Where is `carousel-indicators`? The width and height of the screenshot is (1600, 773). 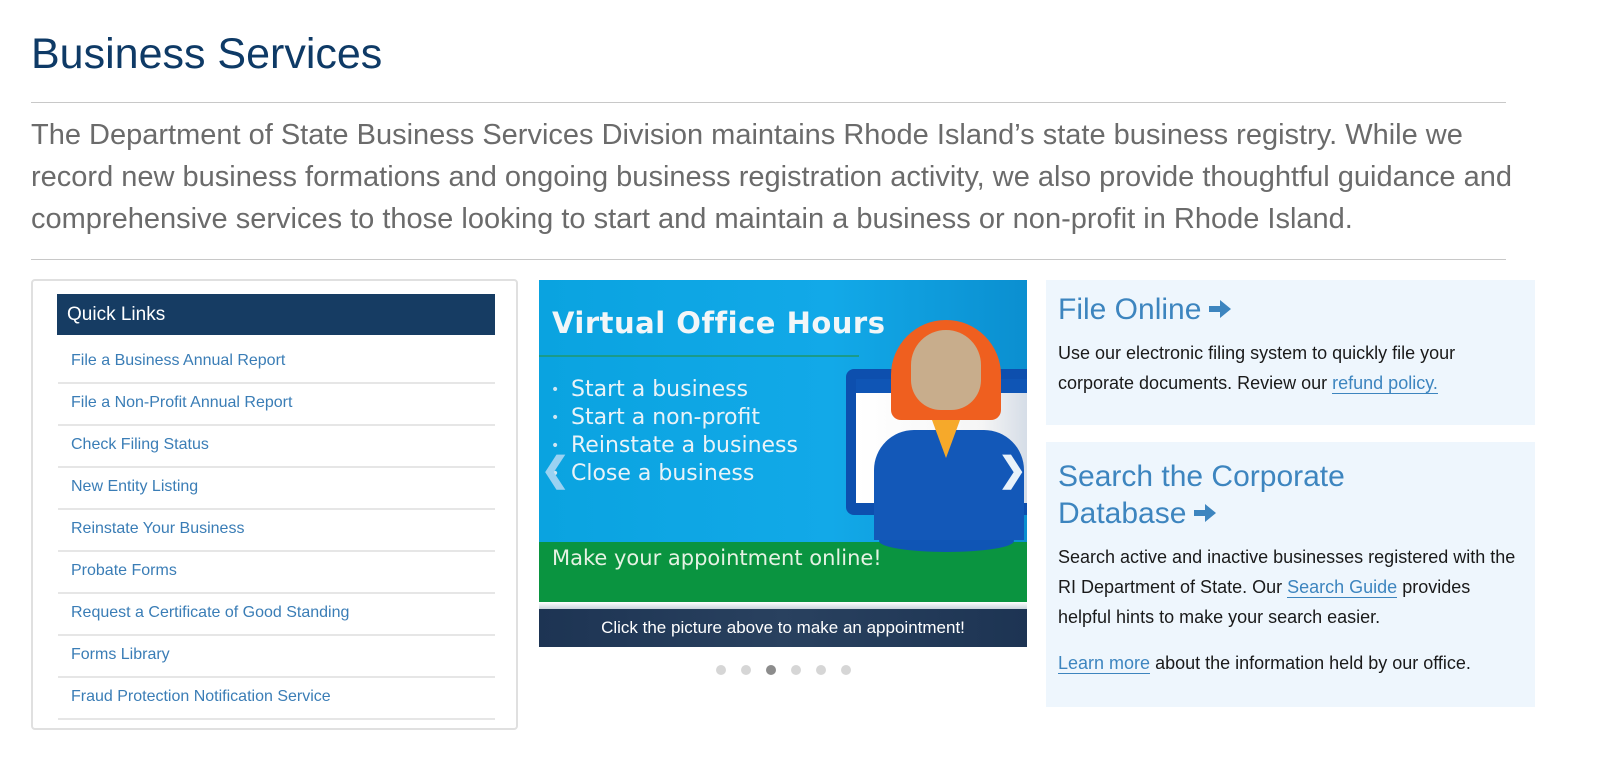
carousel-indicators is located at coordinates (783, 670).